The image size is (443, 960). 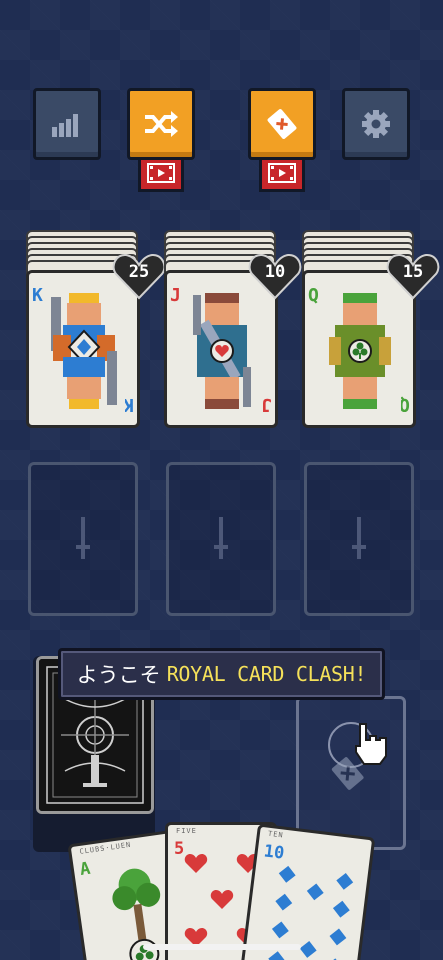 I want to click on settings-button, so click(x=376, y=124).